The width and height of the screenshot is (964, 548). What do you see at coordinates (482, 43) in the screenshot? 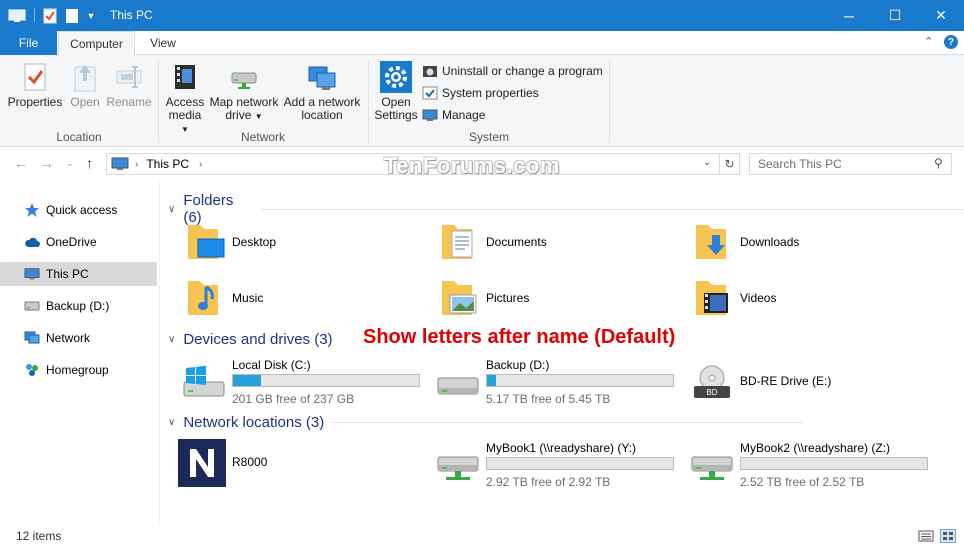
I see `ribbon-tabs: File Computer View ⌃ ?` at bounding box center [482, 43].